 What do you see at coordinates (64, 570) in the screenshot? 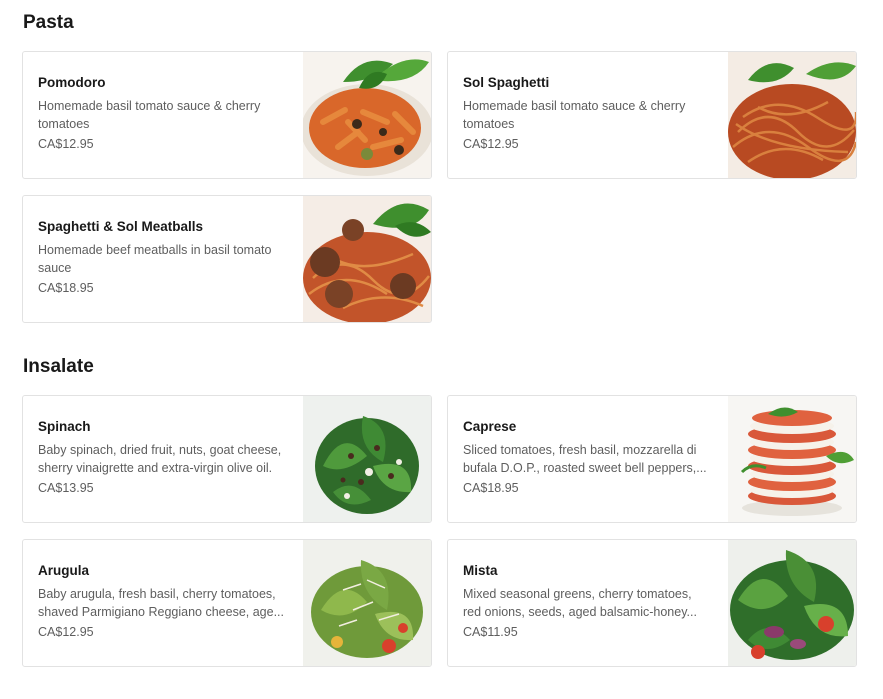
I see `item-name: Arugula` at bounding box center [64, 570].